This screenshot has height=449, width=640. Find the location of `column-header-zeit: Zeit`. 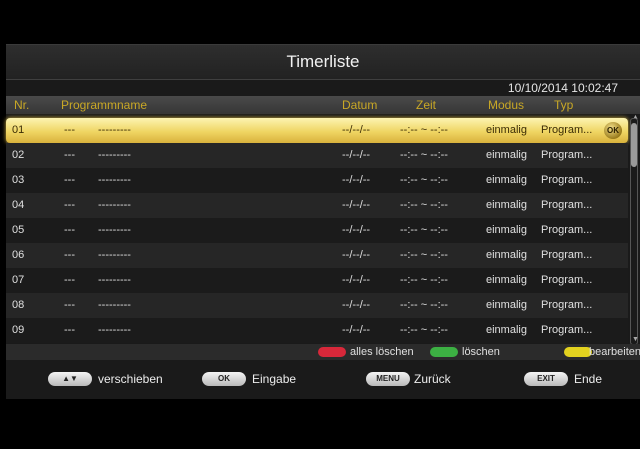

column-header-zeit: Zeit is located at coordinates (426, 105).